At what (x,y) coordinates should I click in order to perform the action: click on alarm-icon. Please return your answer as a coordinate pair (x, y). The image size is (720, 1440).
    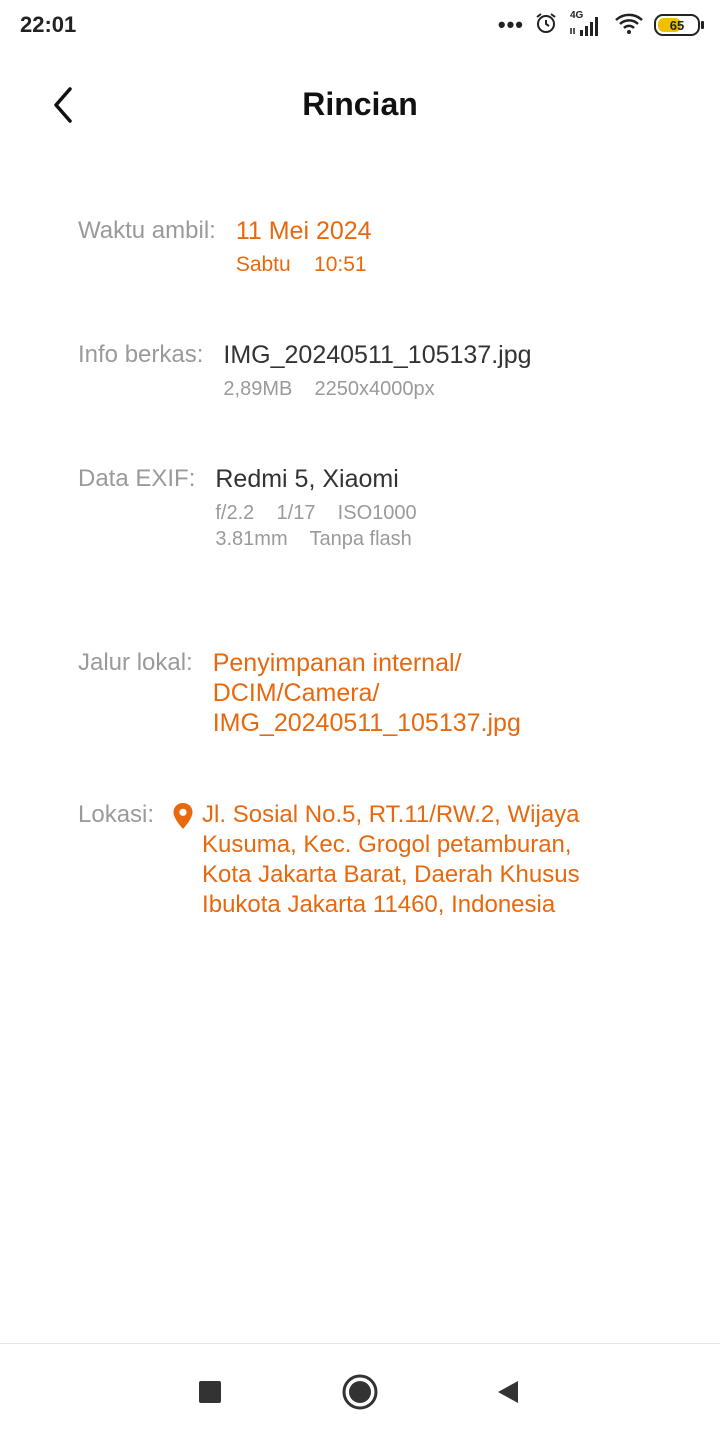
    Looking at the image, I should click on (546, 25).